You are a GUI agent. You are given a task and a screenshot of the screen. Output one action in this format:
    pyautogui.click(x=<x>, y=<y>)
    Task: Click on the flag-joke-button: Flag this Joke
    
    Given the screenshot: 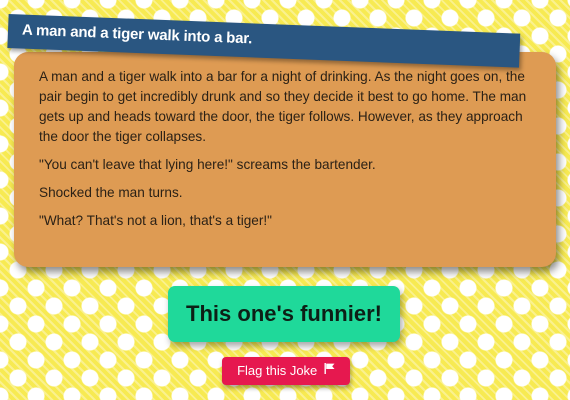 What is the action you would take?
    pyautogui.click(x=286, y=371)
    